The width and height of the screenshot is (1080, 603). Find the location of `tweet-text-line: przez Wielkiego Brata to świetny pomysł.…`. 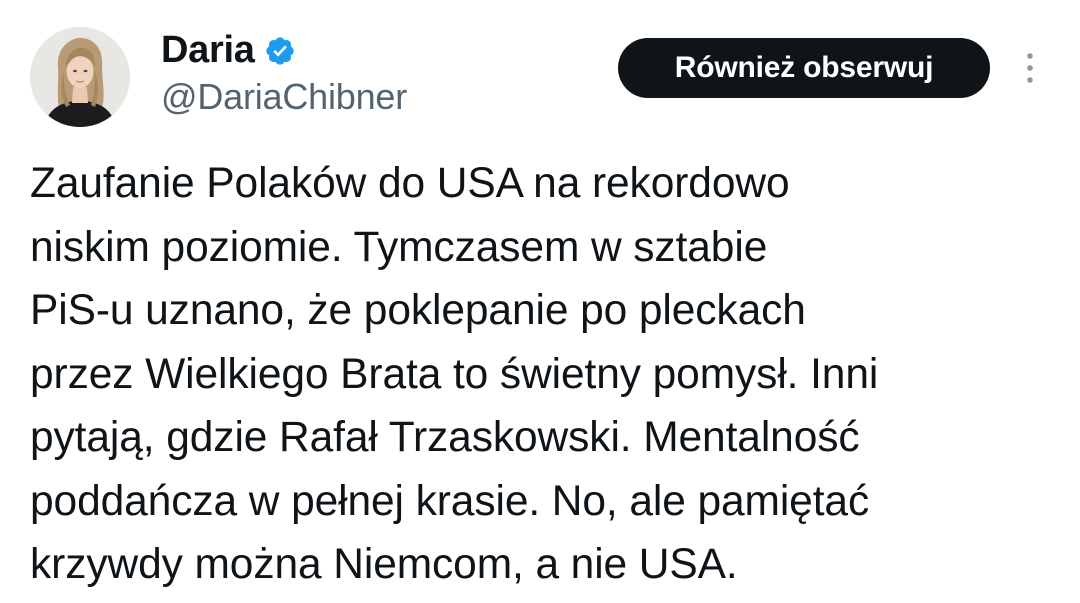

tweet-text-line: przez Wielkiego Brata to świetny pomysł.… is located at coordinates (454, 374).